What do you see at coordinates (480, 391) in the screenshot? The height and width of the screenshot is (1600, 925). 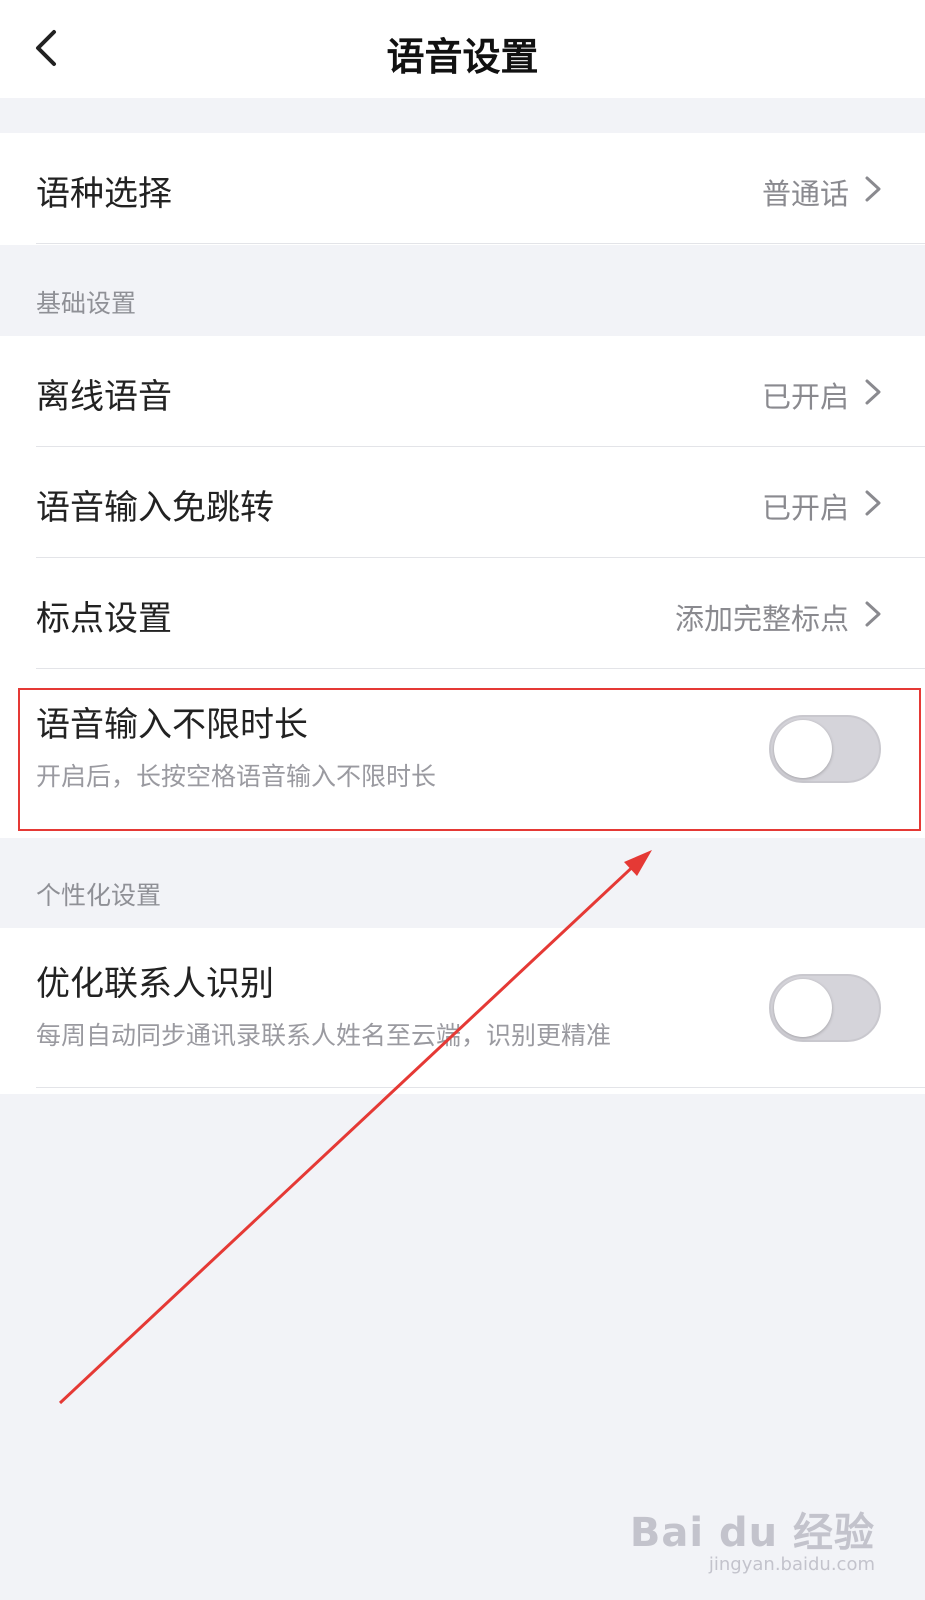 I see `offline-voice-row: 离线语音 已开启` at bounding box center [480, 391].